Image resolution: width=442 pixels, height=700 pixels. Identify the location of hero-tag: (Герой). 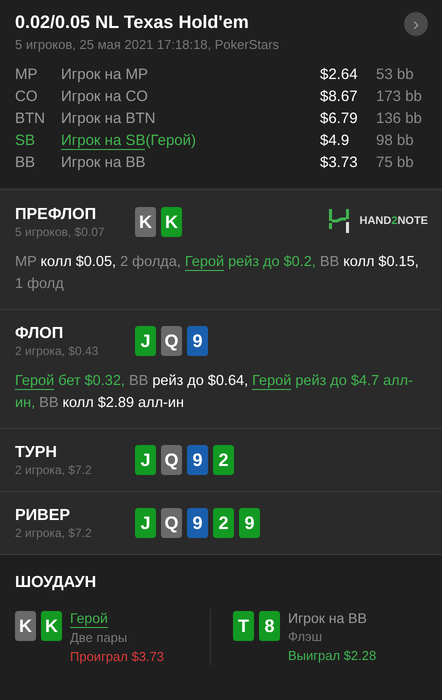
(170, 140).